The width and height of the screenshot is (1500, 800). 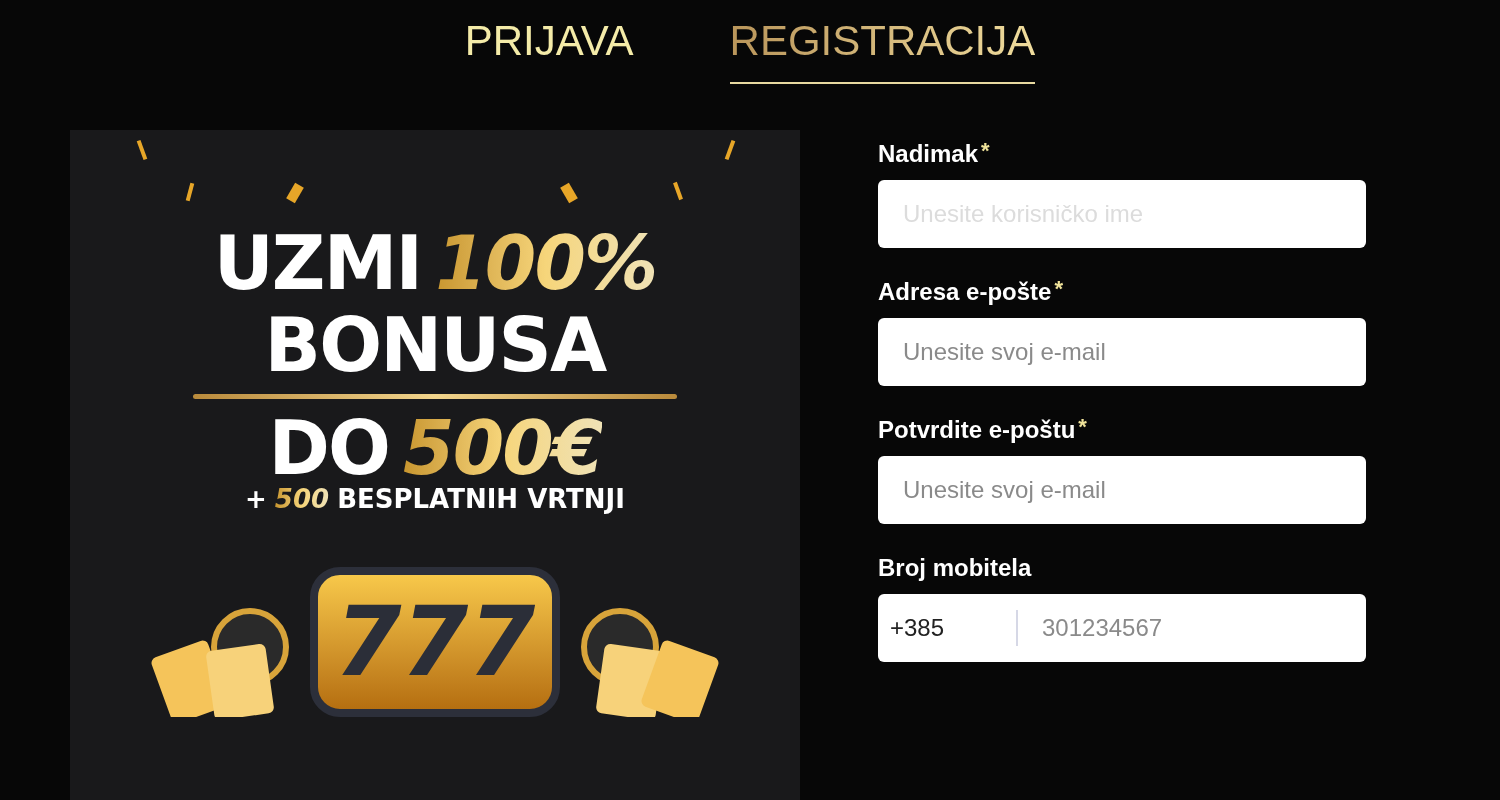 I want to click on field-label: Broj mobitela, so click(x=955, y=568).